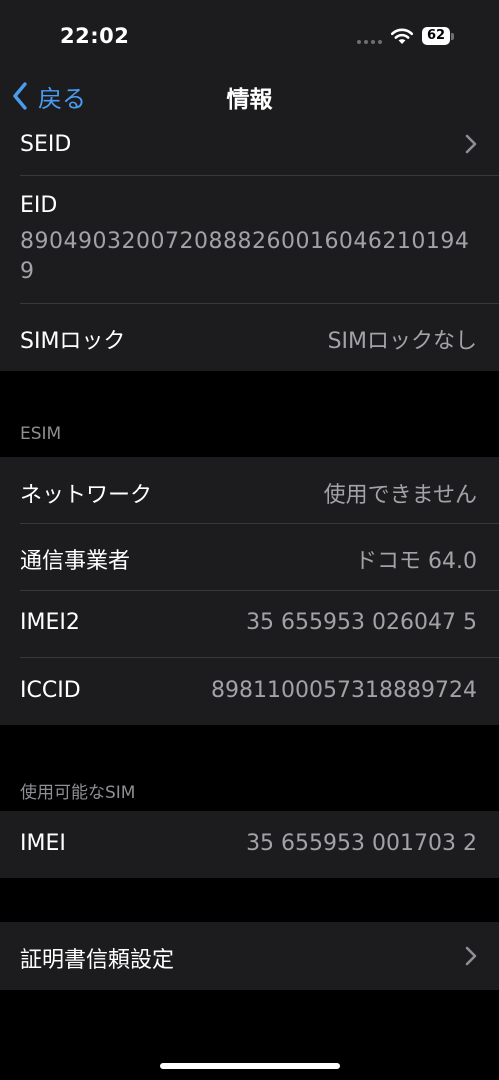 The image size is (499, 1080). I want to click on imei-label: IMEI, so click(43, 843).